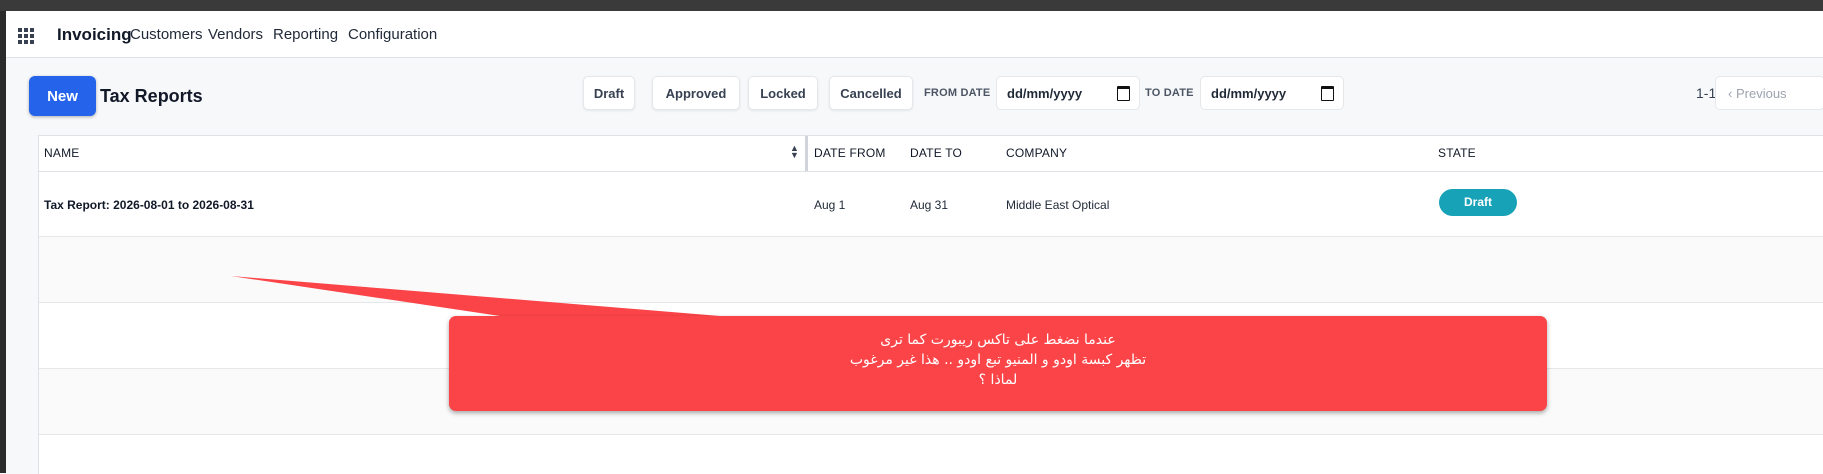 The width and height of the screenshot is (1823, 474). Describe the element at coordinates (475, 296) in the screenshot. I see `callout-pointer` at that location.